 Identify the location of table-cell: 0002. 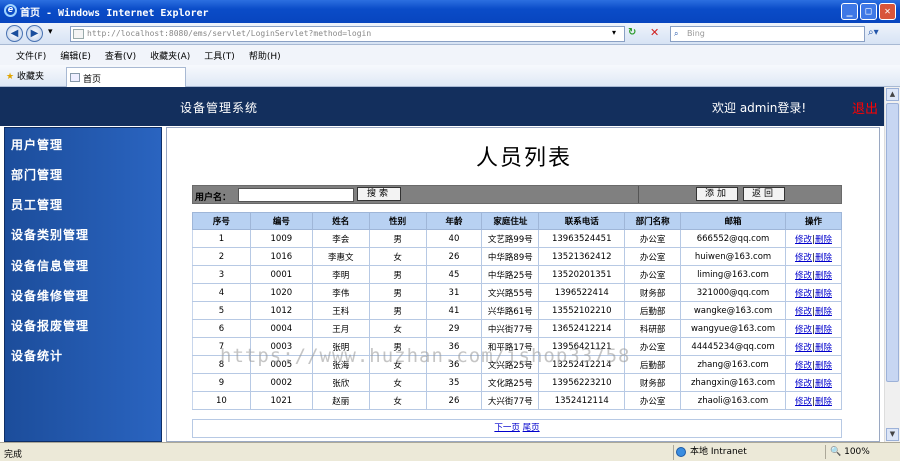
(281, 382).